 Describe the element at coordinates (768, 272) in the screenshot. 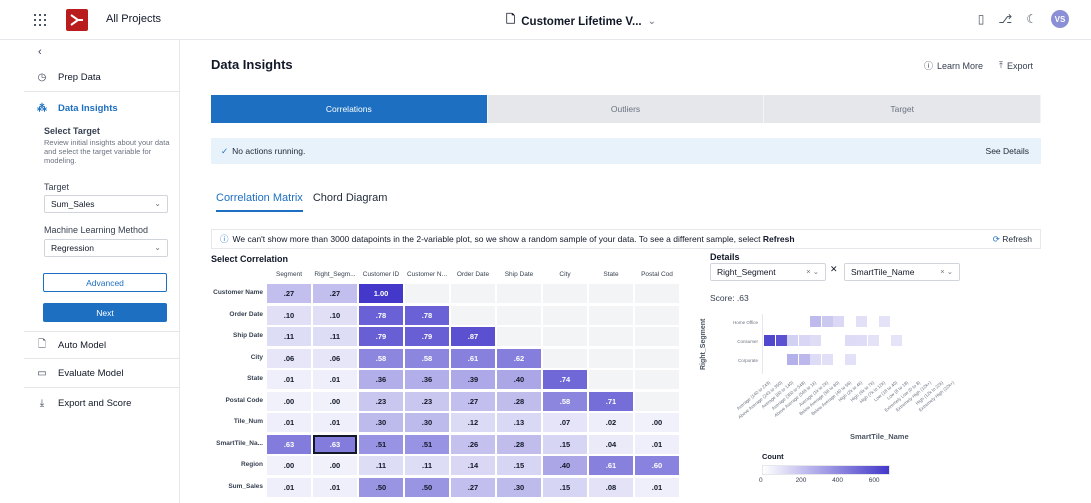

I see `details-var1-select: Right_Segment × ⌄` at that location.